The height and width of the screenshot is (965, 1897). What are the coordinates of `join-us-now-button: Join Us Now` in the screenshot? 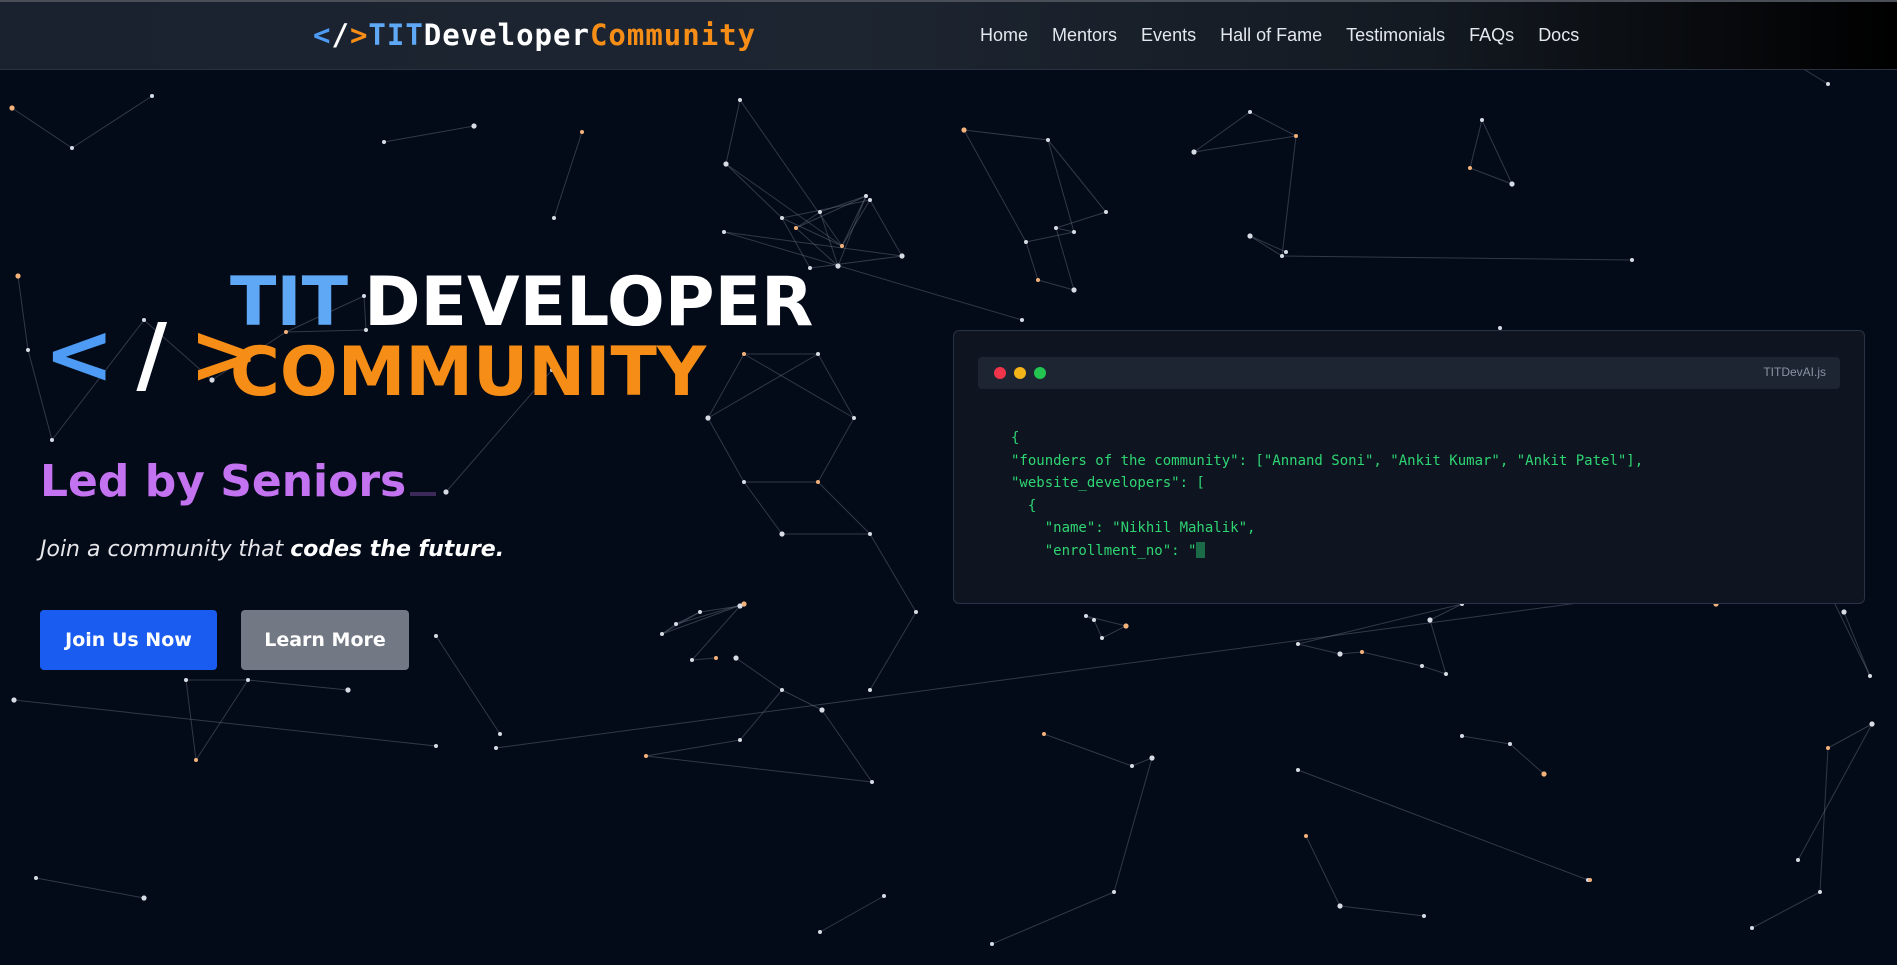 It's located at (128, 640).